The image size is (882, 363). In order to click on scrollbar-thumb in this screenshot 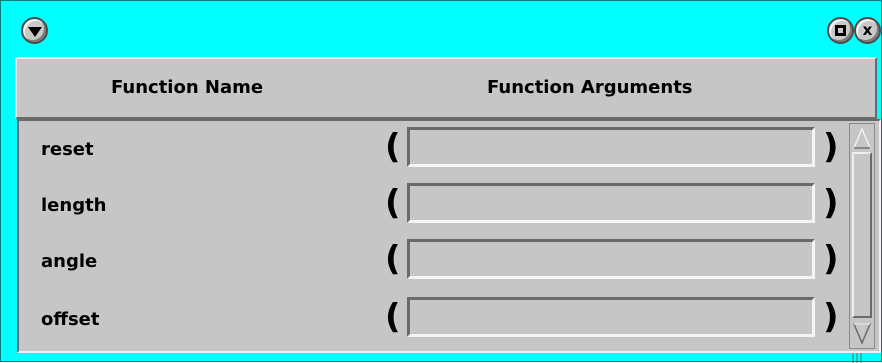, I will do `click(862, 235)`.